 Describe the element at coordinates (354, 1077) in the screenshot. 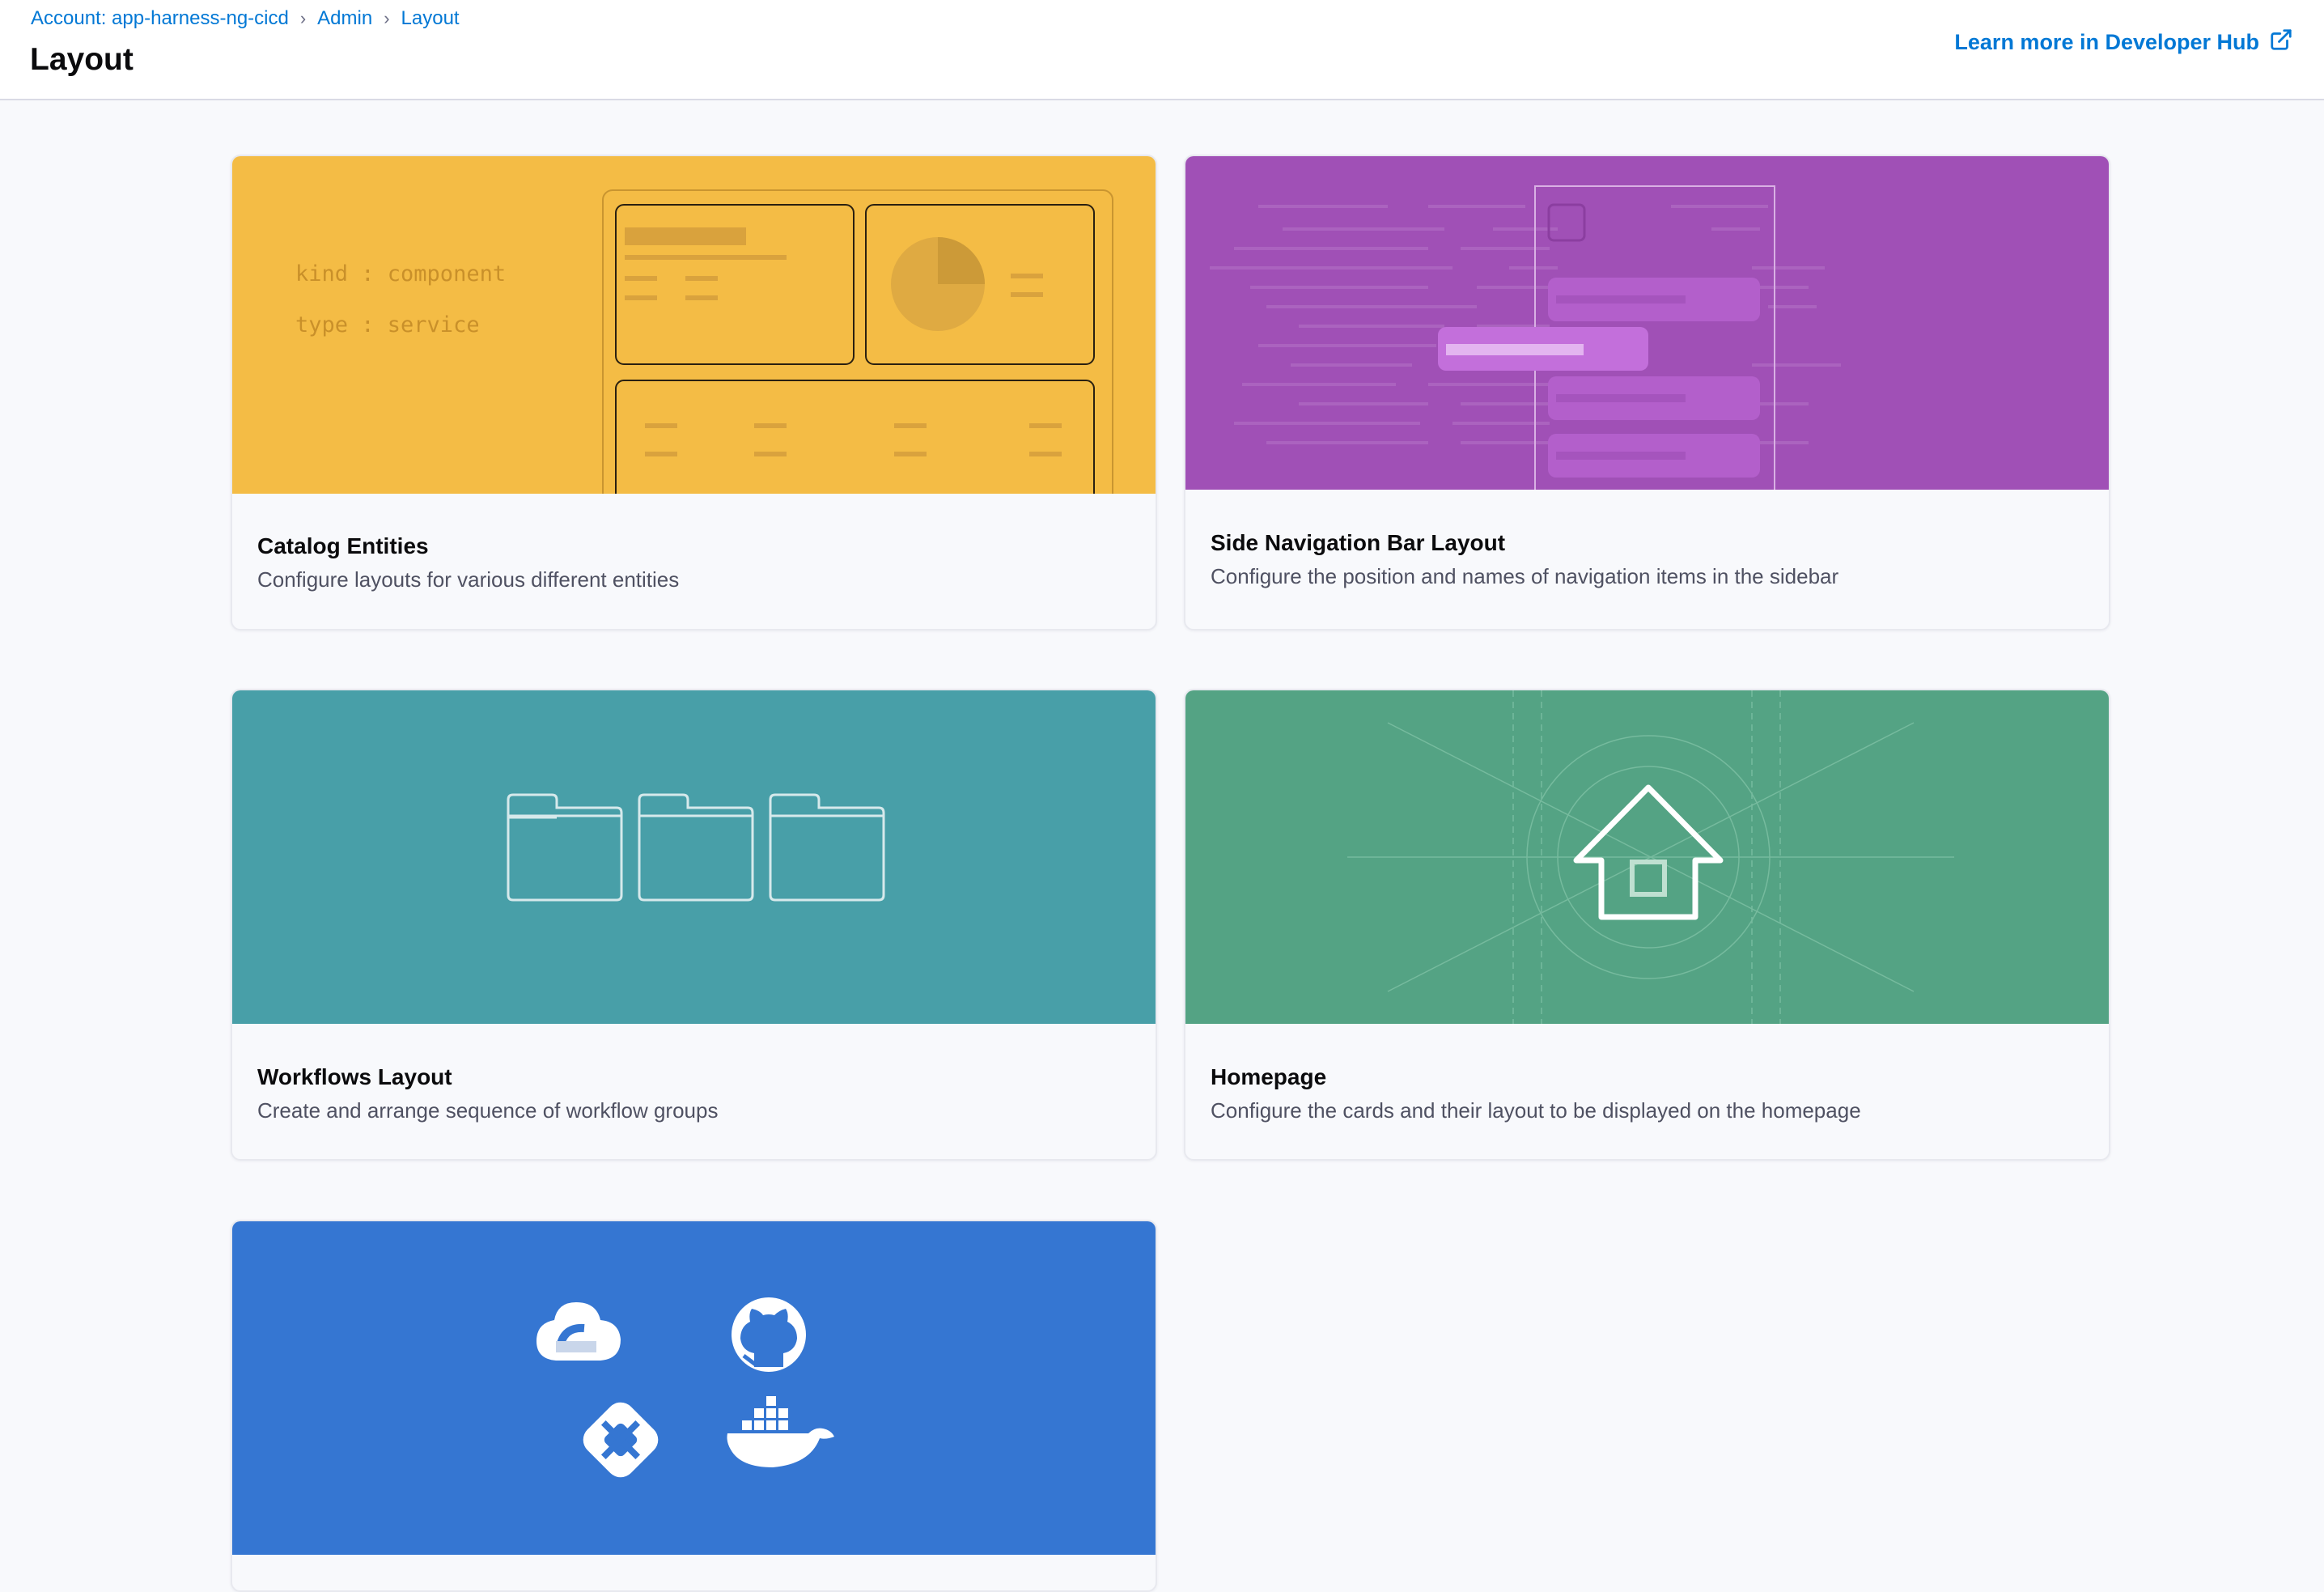

I see `card-title: Workflows Layout` at that location.